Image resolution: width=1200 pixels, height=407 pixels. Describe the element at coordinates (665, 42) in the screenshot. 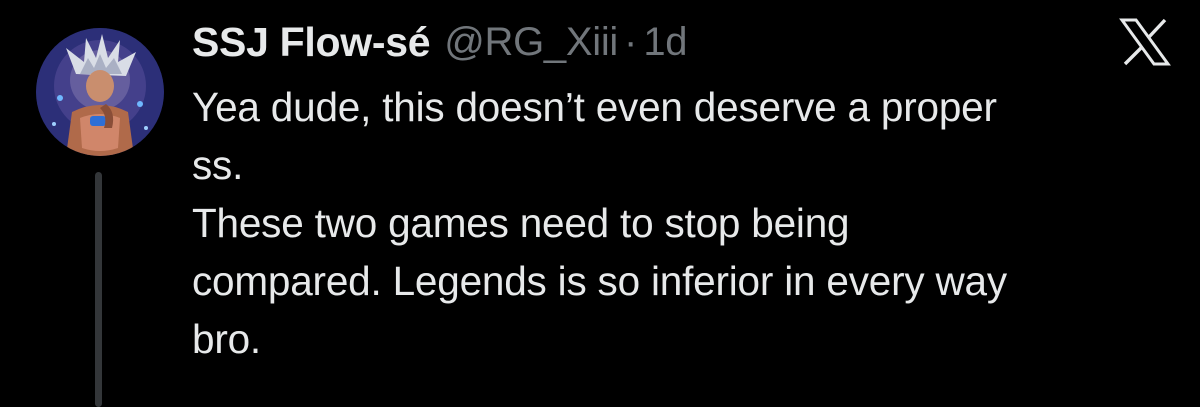

I see `tweet-timestamp: 1d` at that location.